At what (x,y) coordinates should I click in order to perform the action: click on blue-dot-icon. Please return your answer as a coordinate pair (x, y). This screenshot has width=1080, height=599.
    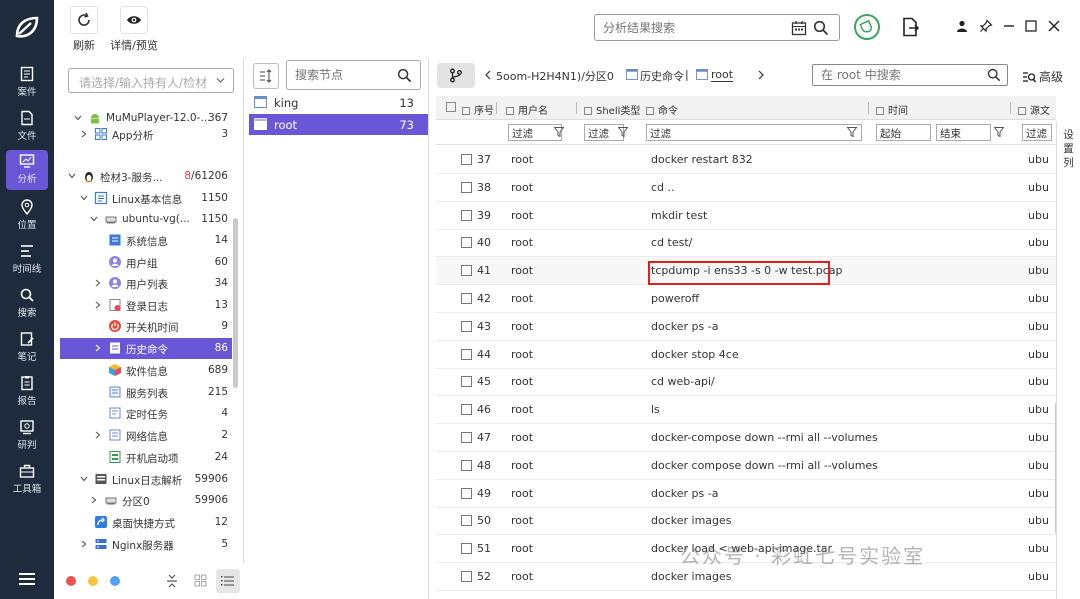
    Looking at the image, I should click on (115, 581).